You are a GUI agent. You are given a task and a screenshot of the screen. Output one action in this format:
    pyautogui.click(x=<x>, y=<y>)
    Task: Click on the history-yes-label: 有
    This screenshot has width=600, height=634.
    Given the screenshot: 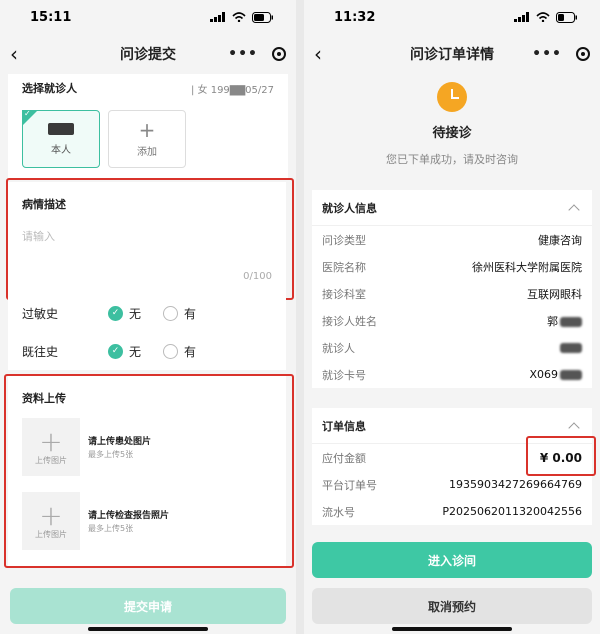 What is the action you would take?
    pyautogui.click(x=190, y=351)
    